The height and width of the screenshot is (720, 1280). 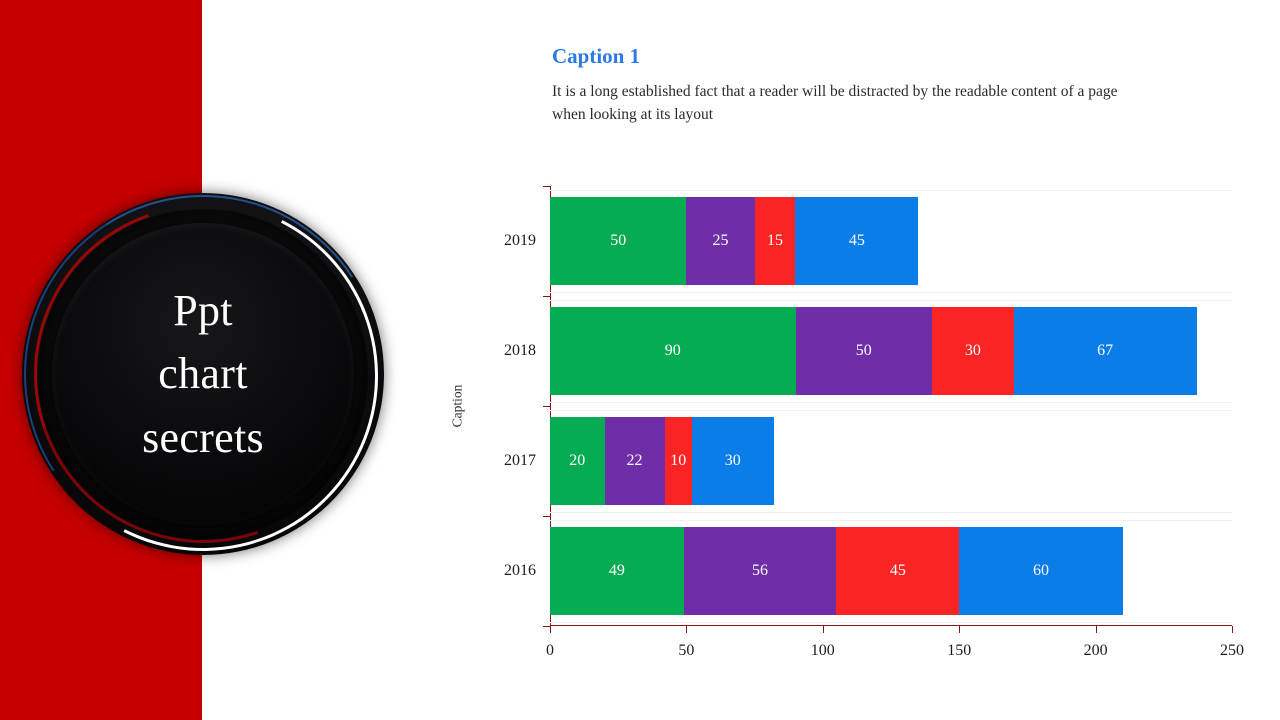 What do you see at coordinates (1095, 650) in the screenshot?
I see `x-axis-tick-label: 200` at bounding box center [1095, 650].